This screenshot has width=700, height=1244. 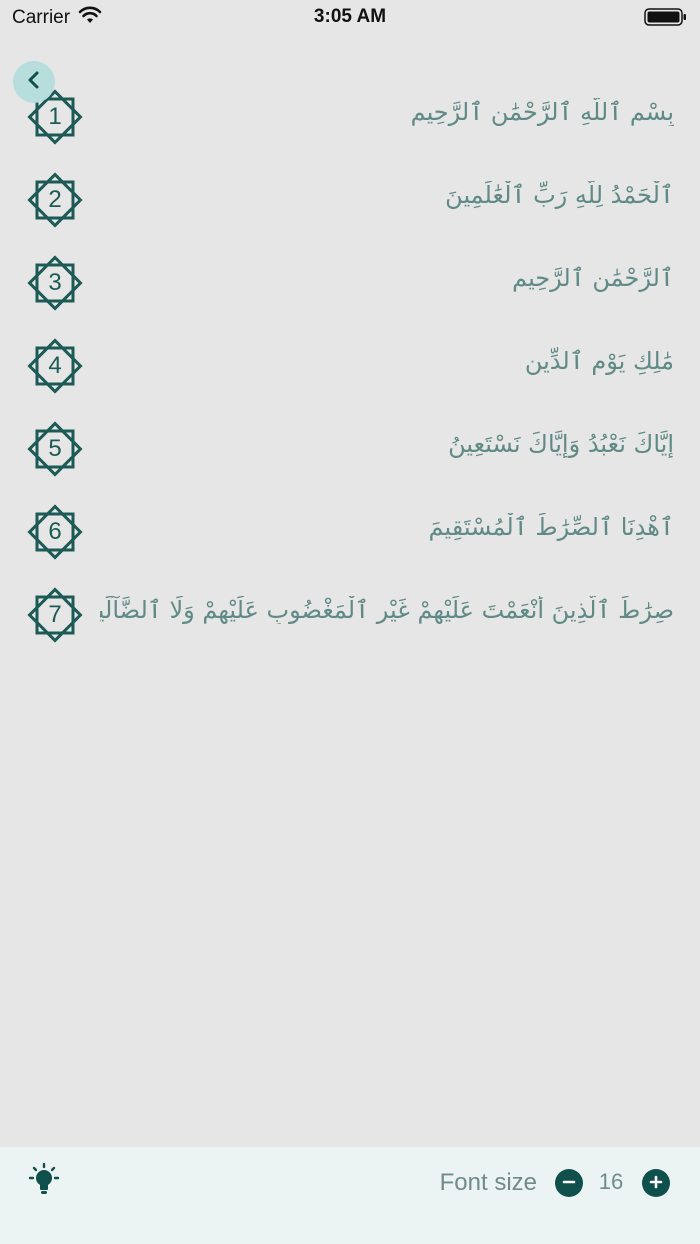 I want to click on verse-number-badge: 2, so click(x=55, y=200).